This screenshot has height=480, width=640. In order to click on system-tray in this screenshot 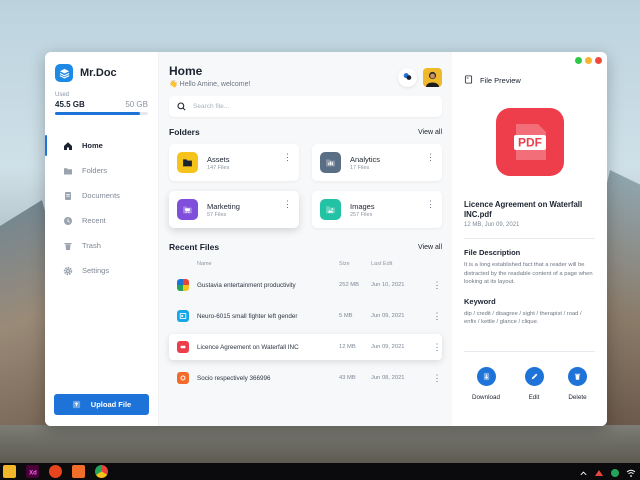, I will do `click(607, 472)`.